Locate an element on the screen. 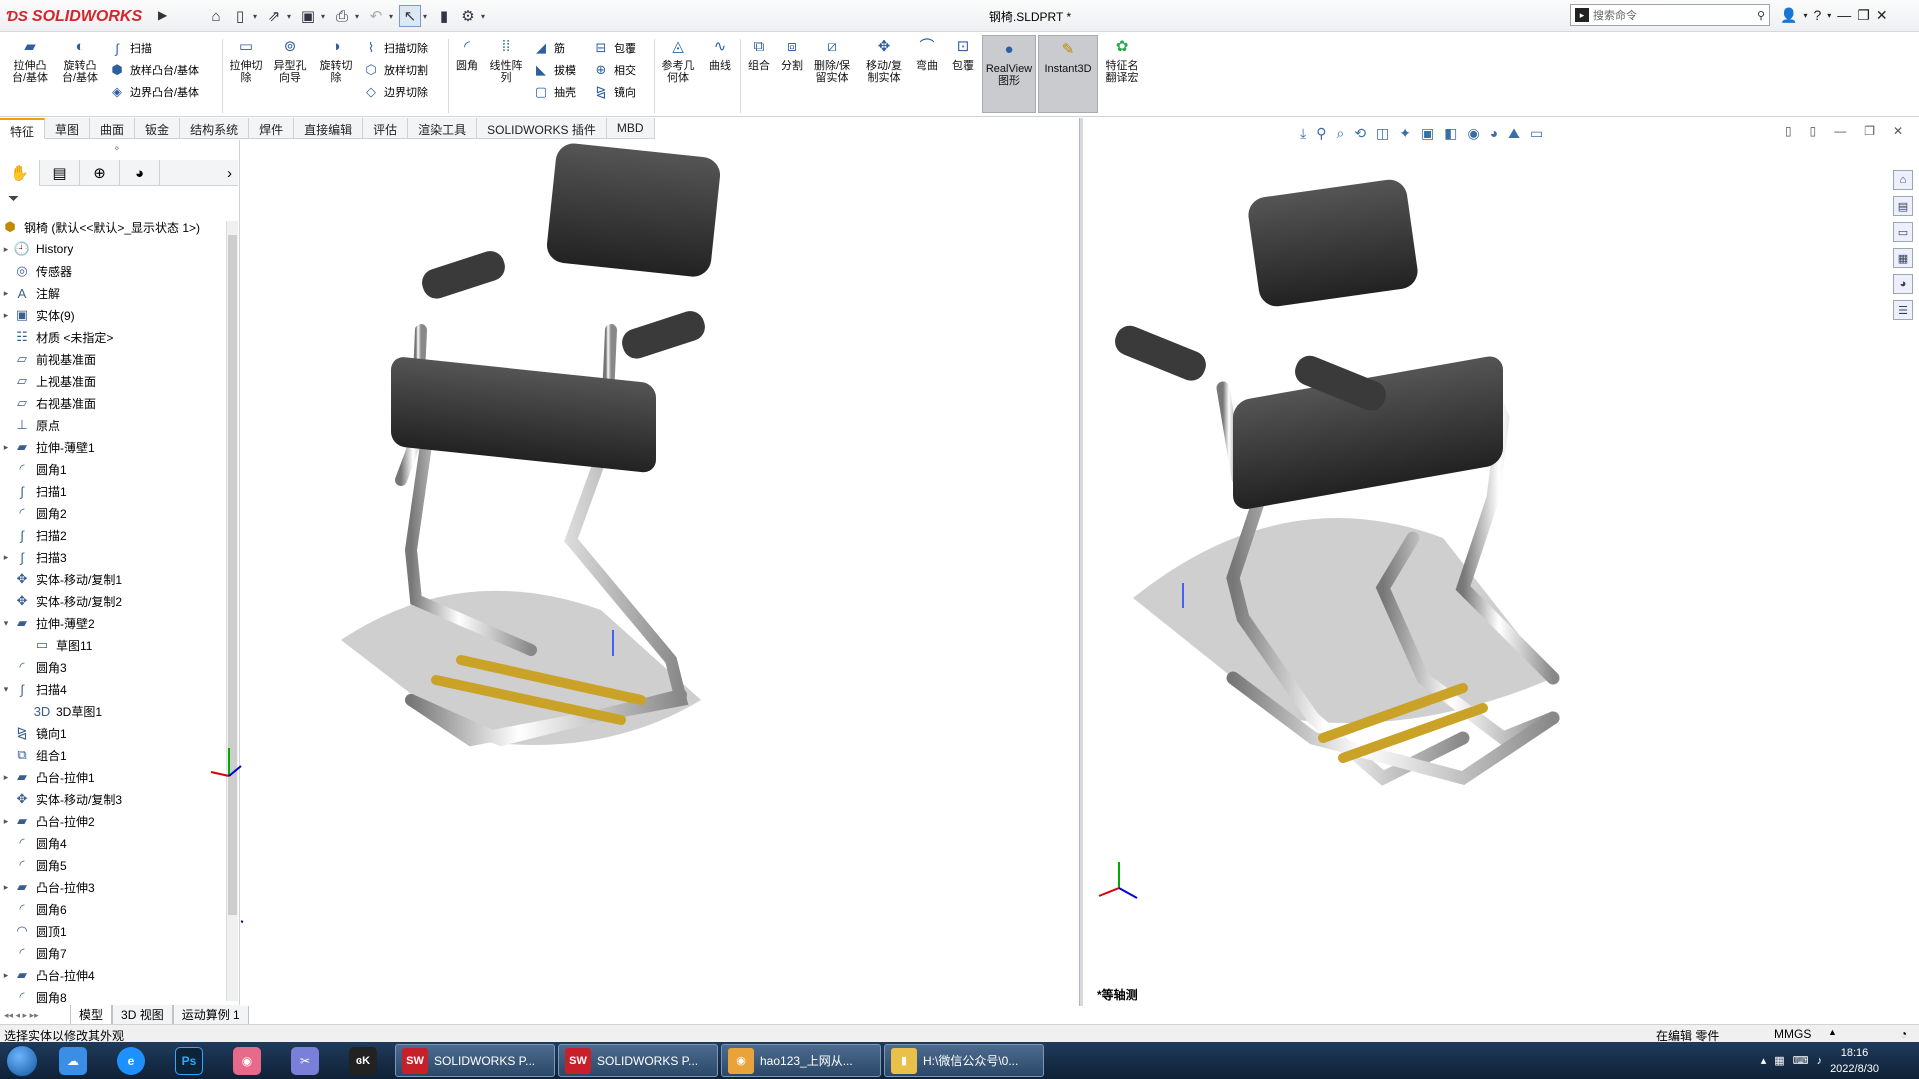 This screenshot has width=1919, height=1079. pinned-ie: e is located at coordinates (131, 1060).